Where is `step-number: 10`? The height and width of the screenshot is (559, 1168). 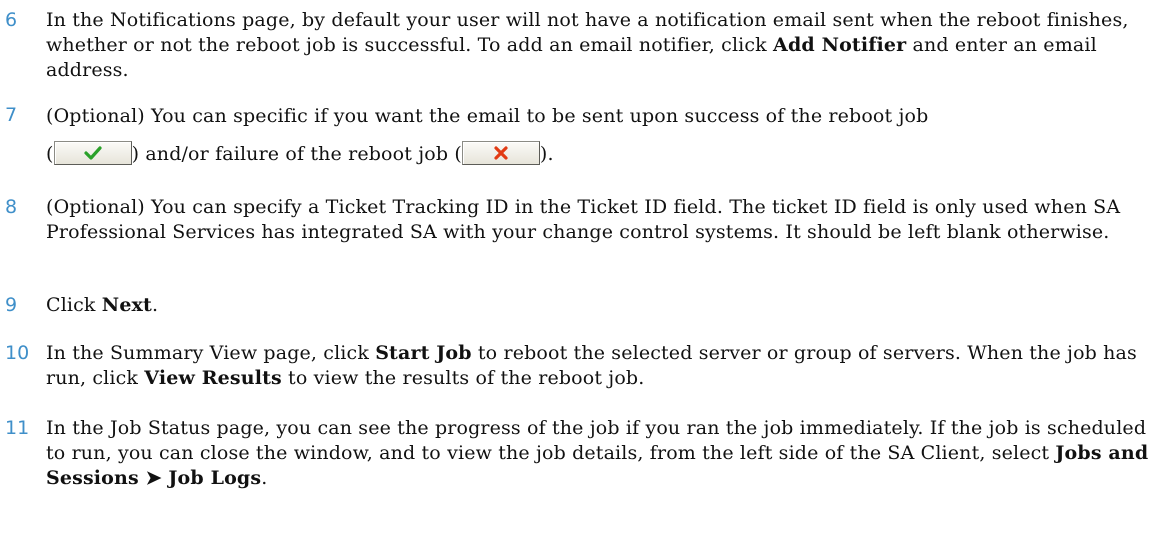
step-number: 10 is located at coordinates (17, 353).